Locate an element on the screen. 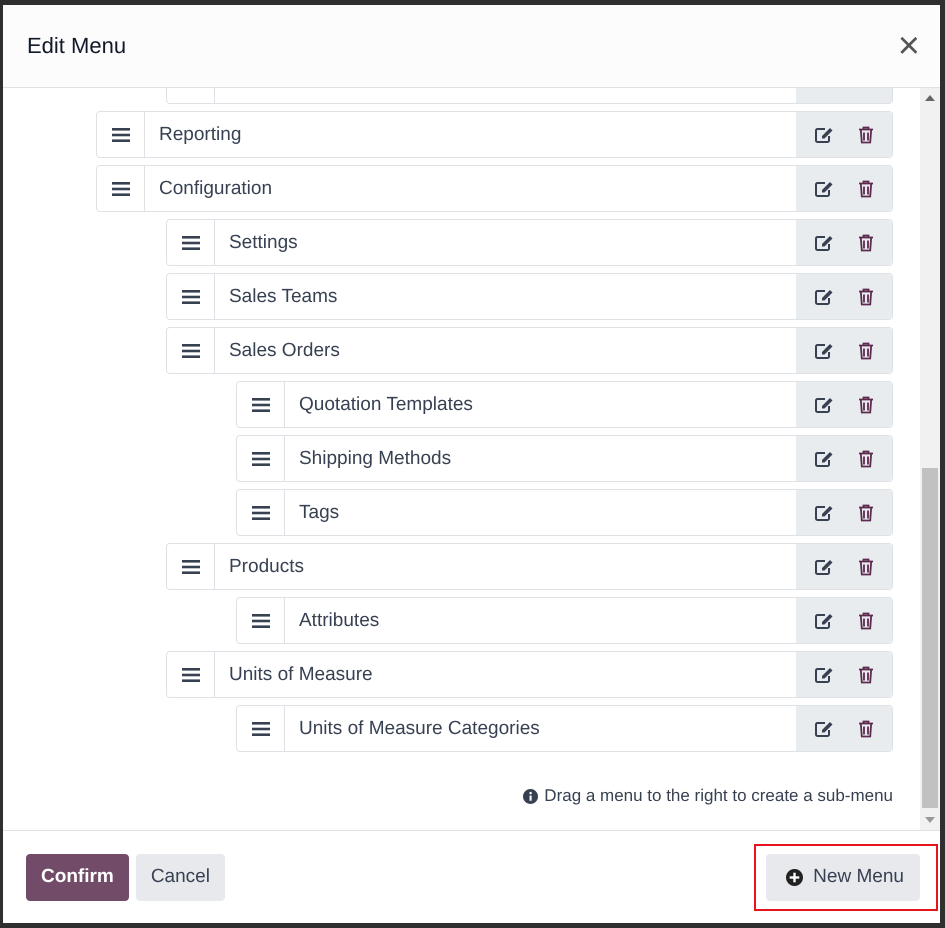 This screenshot has width=945, height=928. menu-label: Configuration is located at coordinates (216, 188).